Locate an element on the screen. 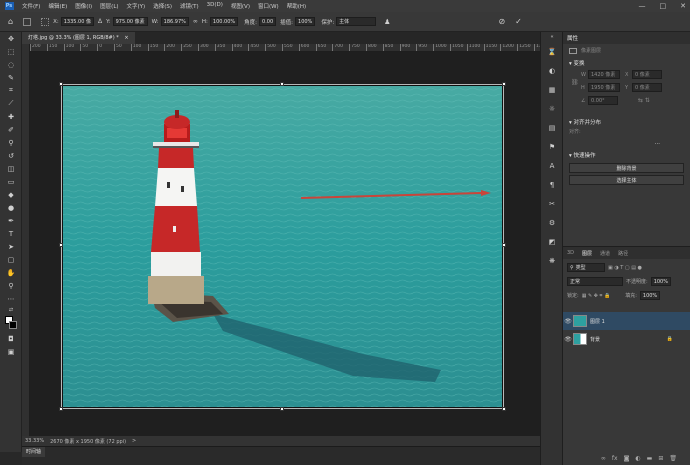 This screenshot has height=465, width=690. mask-icon: ◙ is located at coordinates (627, 458).